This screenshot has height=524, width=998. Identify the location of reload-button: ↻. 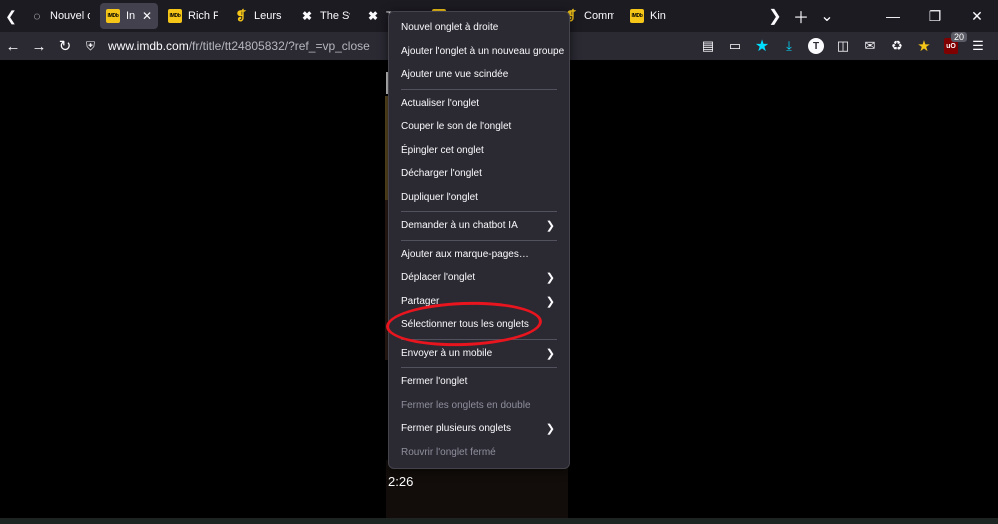
(65, 46).